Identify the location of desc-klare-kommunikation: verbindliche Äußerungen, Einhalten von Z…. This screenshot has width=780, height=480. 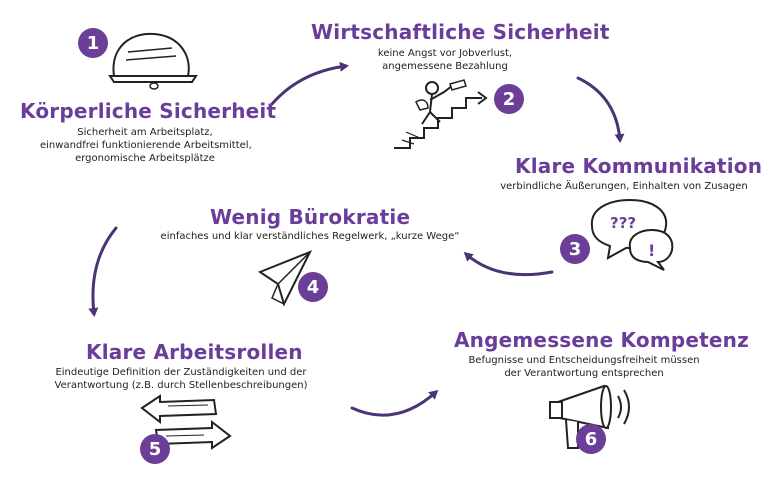
(624, 186).